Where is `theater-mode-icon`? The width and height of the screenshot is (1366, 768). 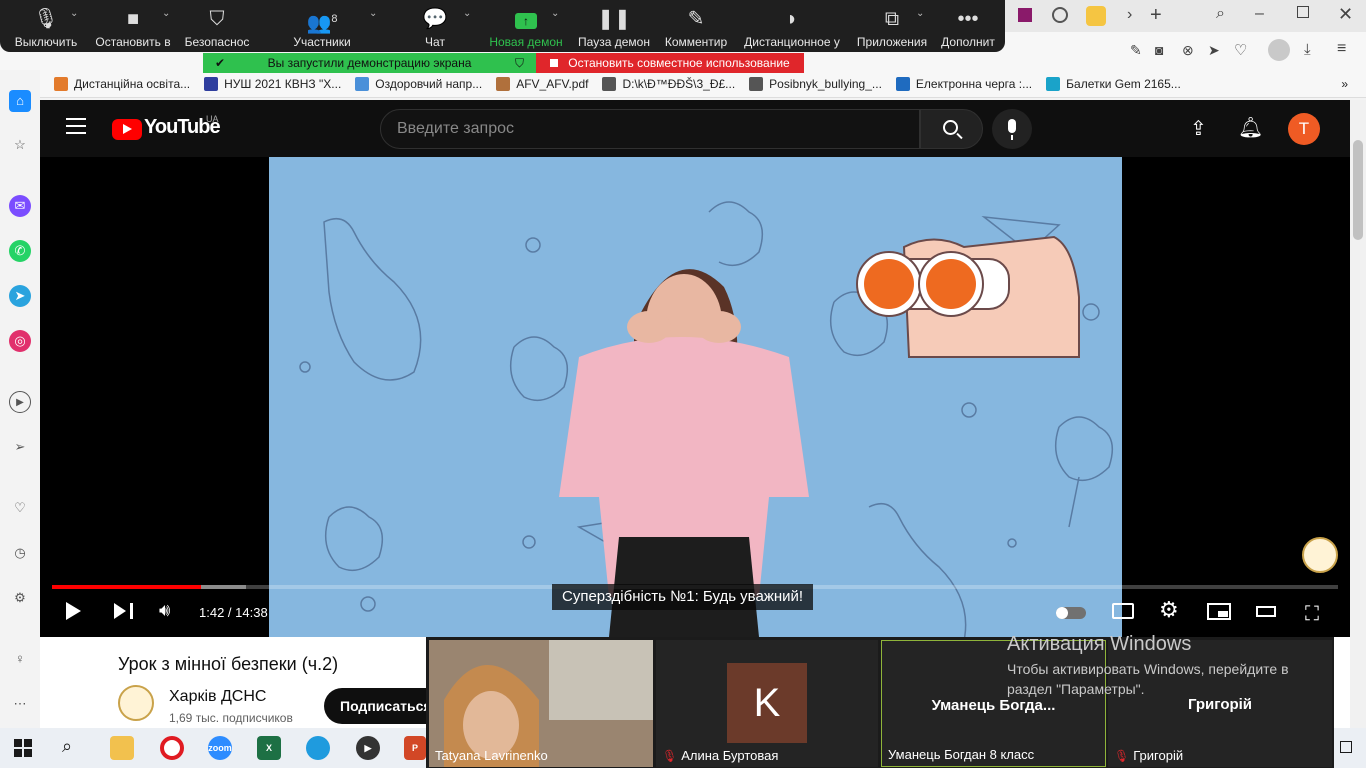
theater-mode-icon is located at coordinates (1266, 611).